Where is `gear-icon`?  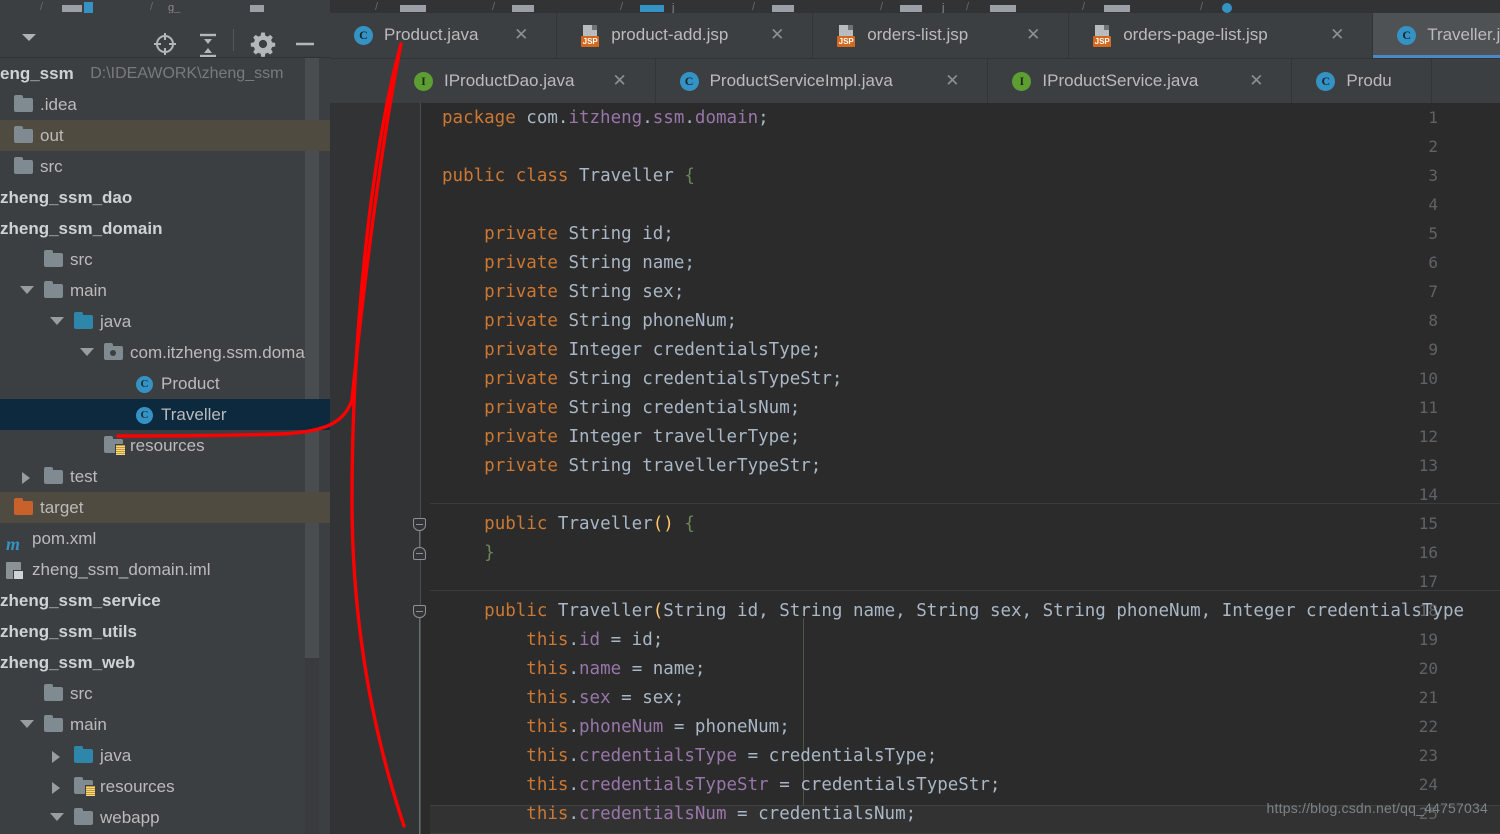 gear-icon is located at coordinates (263, 44).